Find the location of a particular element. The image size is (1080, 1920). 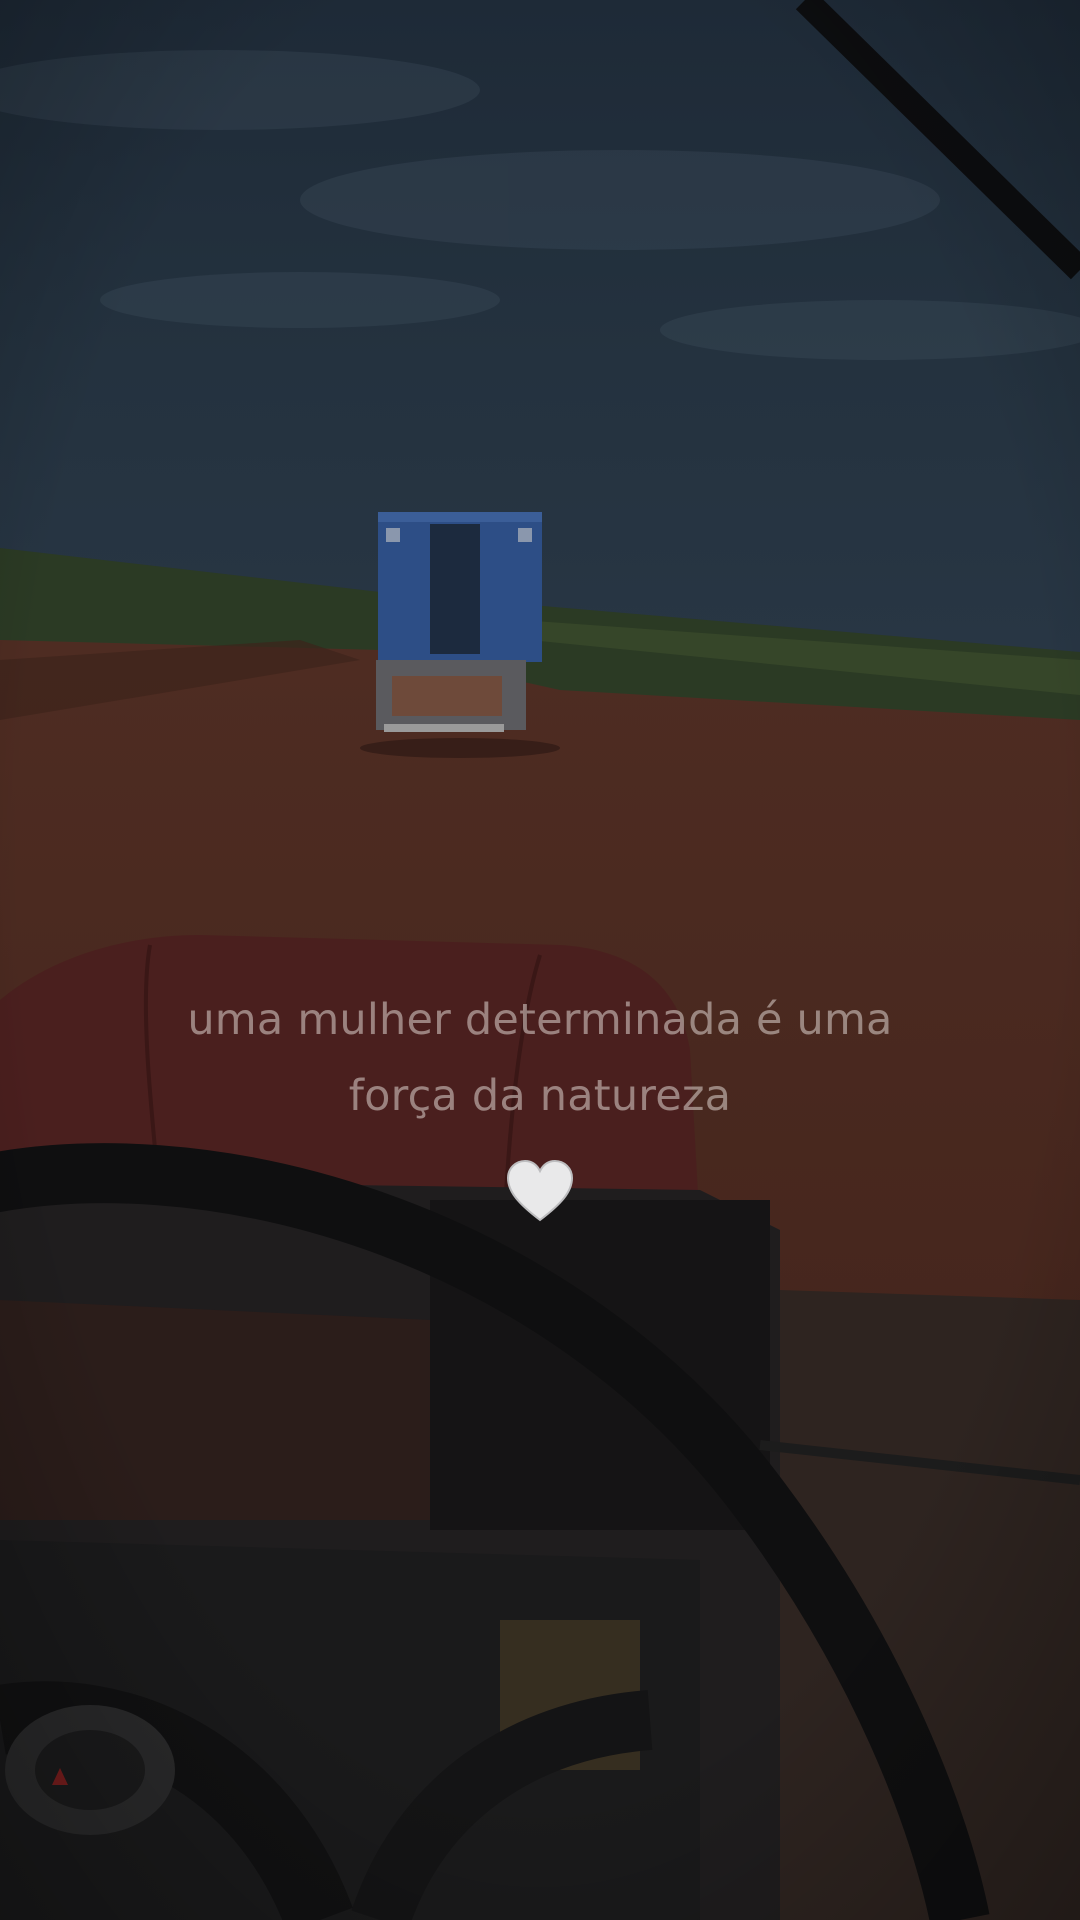

caption-line-1: uma mulher determinada é uma is located at coordinates (540, 1020).